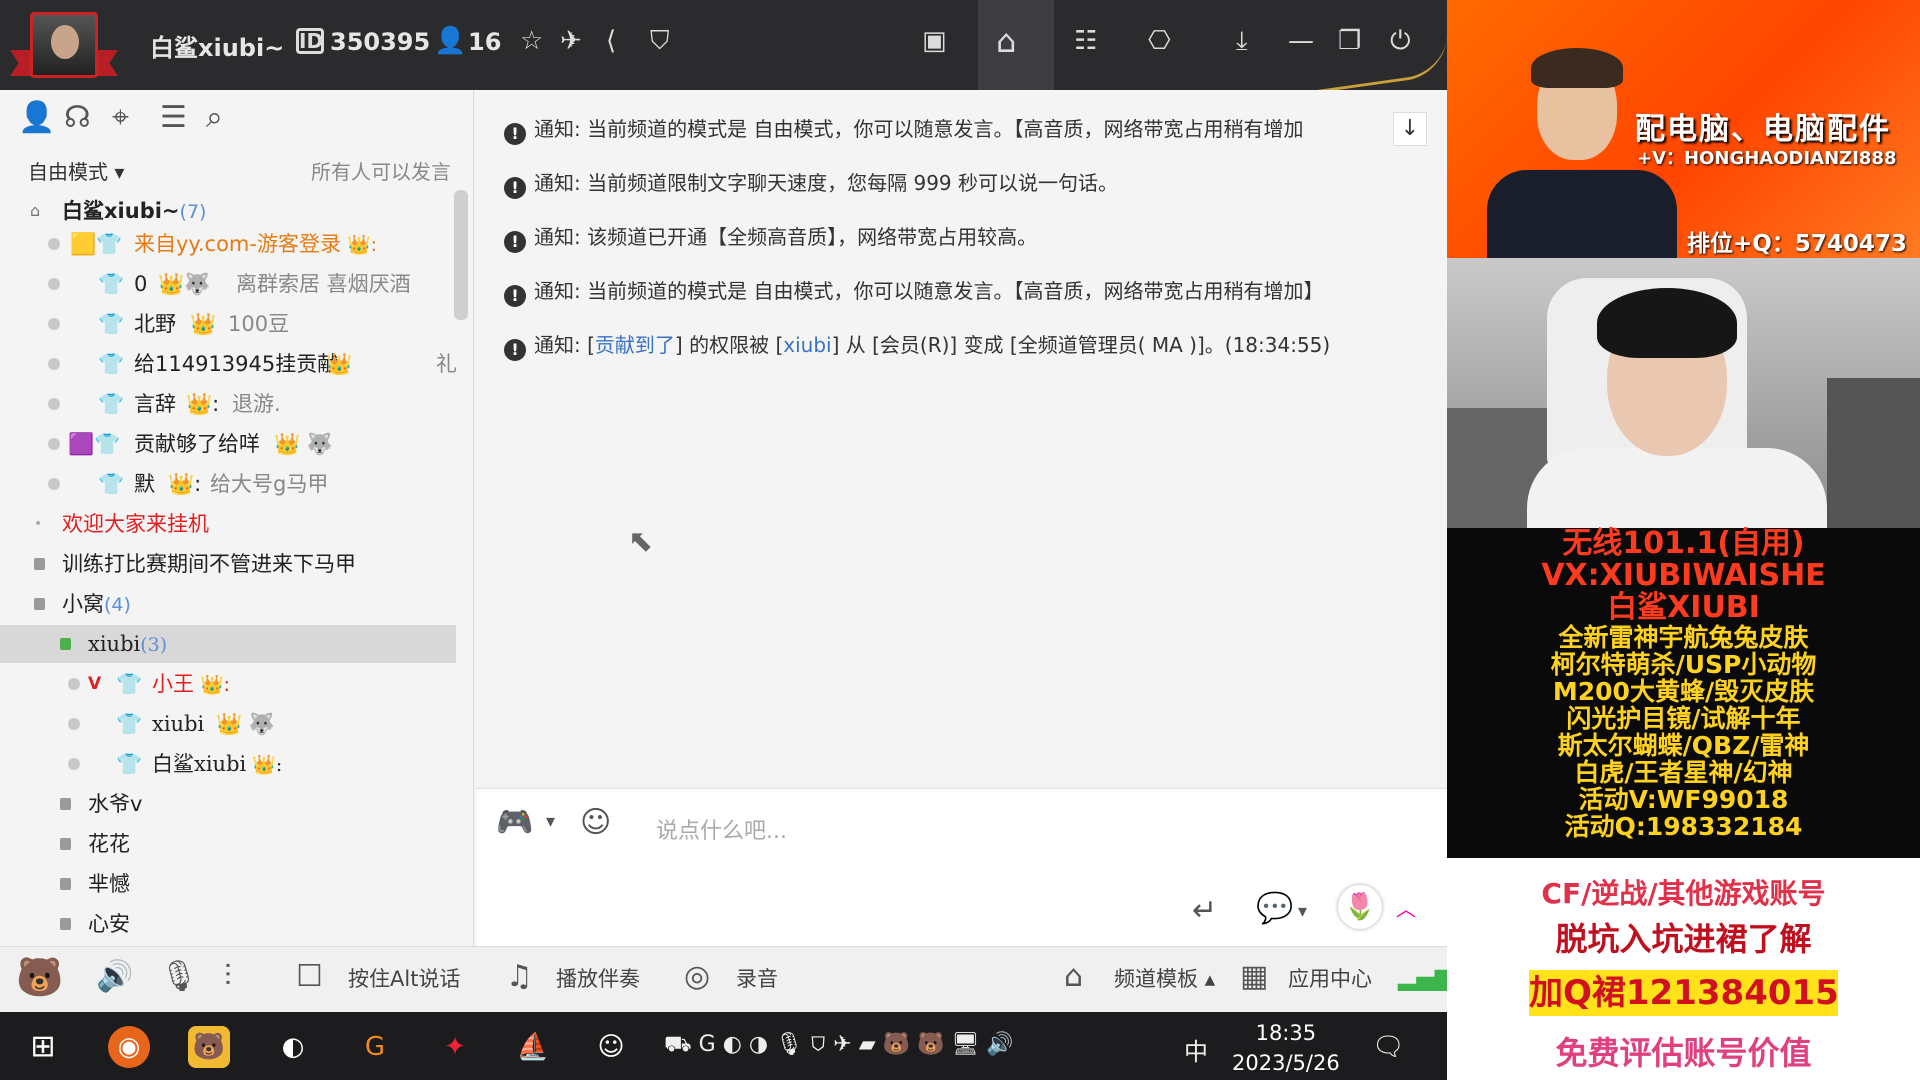 The width and height of the screenshot is (1920, 1080). Describe the element at coordinates (129, 1047) in the screenshot. I see `firefox-icon: ◉` at that location.